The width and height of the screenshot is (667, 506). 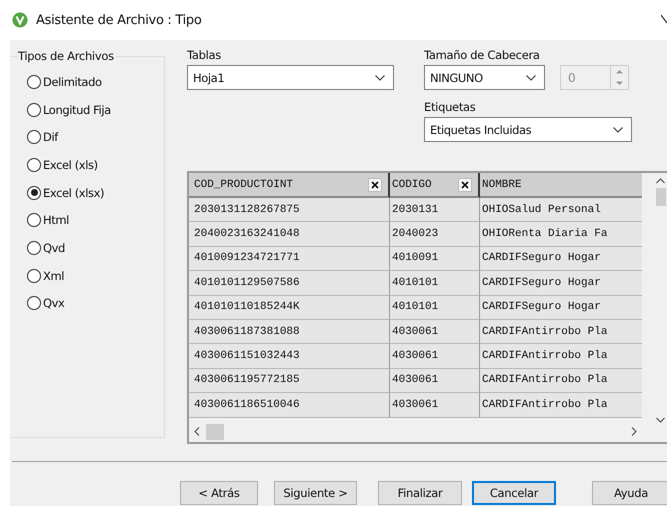 What do you see at coordinates (660, 181) in the screenshot?
I see `scroll-up-icon` at bounding box center [660, 181].